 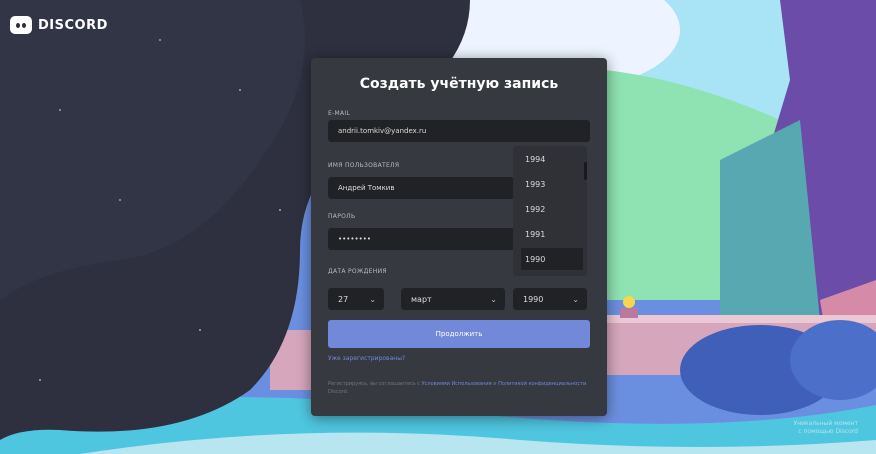 I want to click on year-option: 1994, so click(x=554, y=159).